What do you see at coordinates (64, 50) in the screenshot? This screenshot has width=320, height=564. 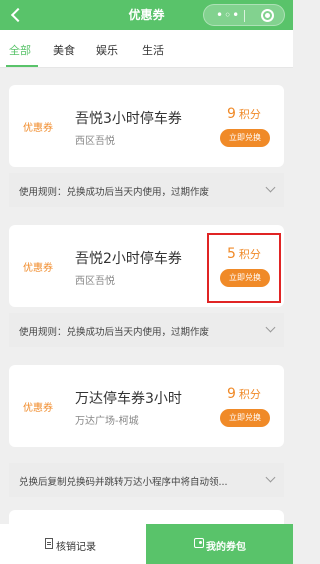 I see `tab-food: 美食` at bounding box center [64, 50].